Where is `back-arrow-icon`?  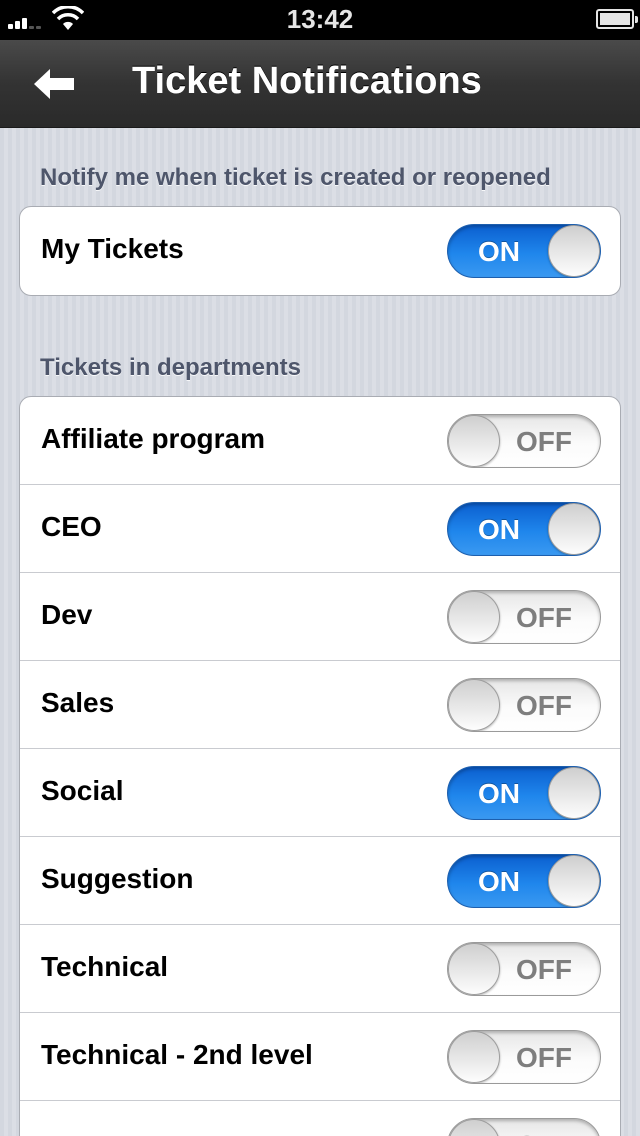
back-arrow-icon is located at coordinates (54, 84).